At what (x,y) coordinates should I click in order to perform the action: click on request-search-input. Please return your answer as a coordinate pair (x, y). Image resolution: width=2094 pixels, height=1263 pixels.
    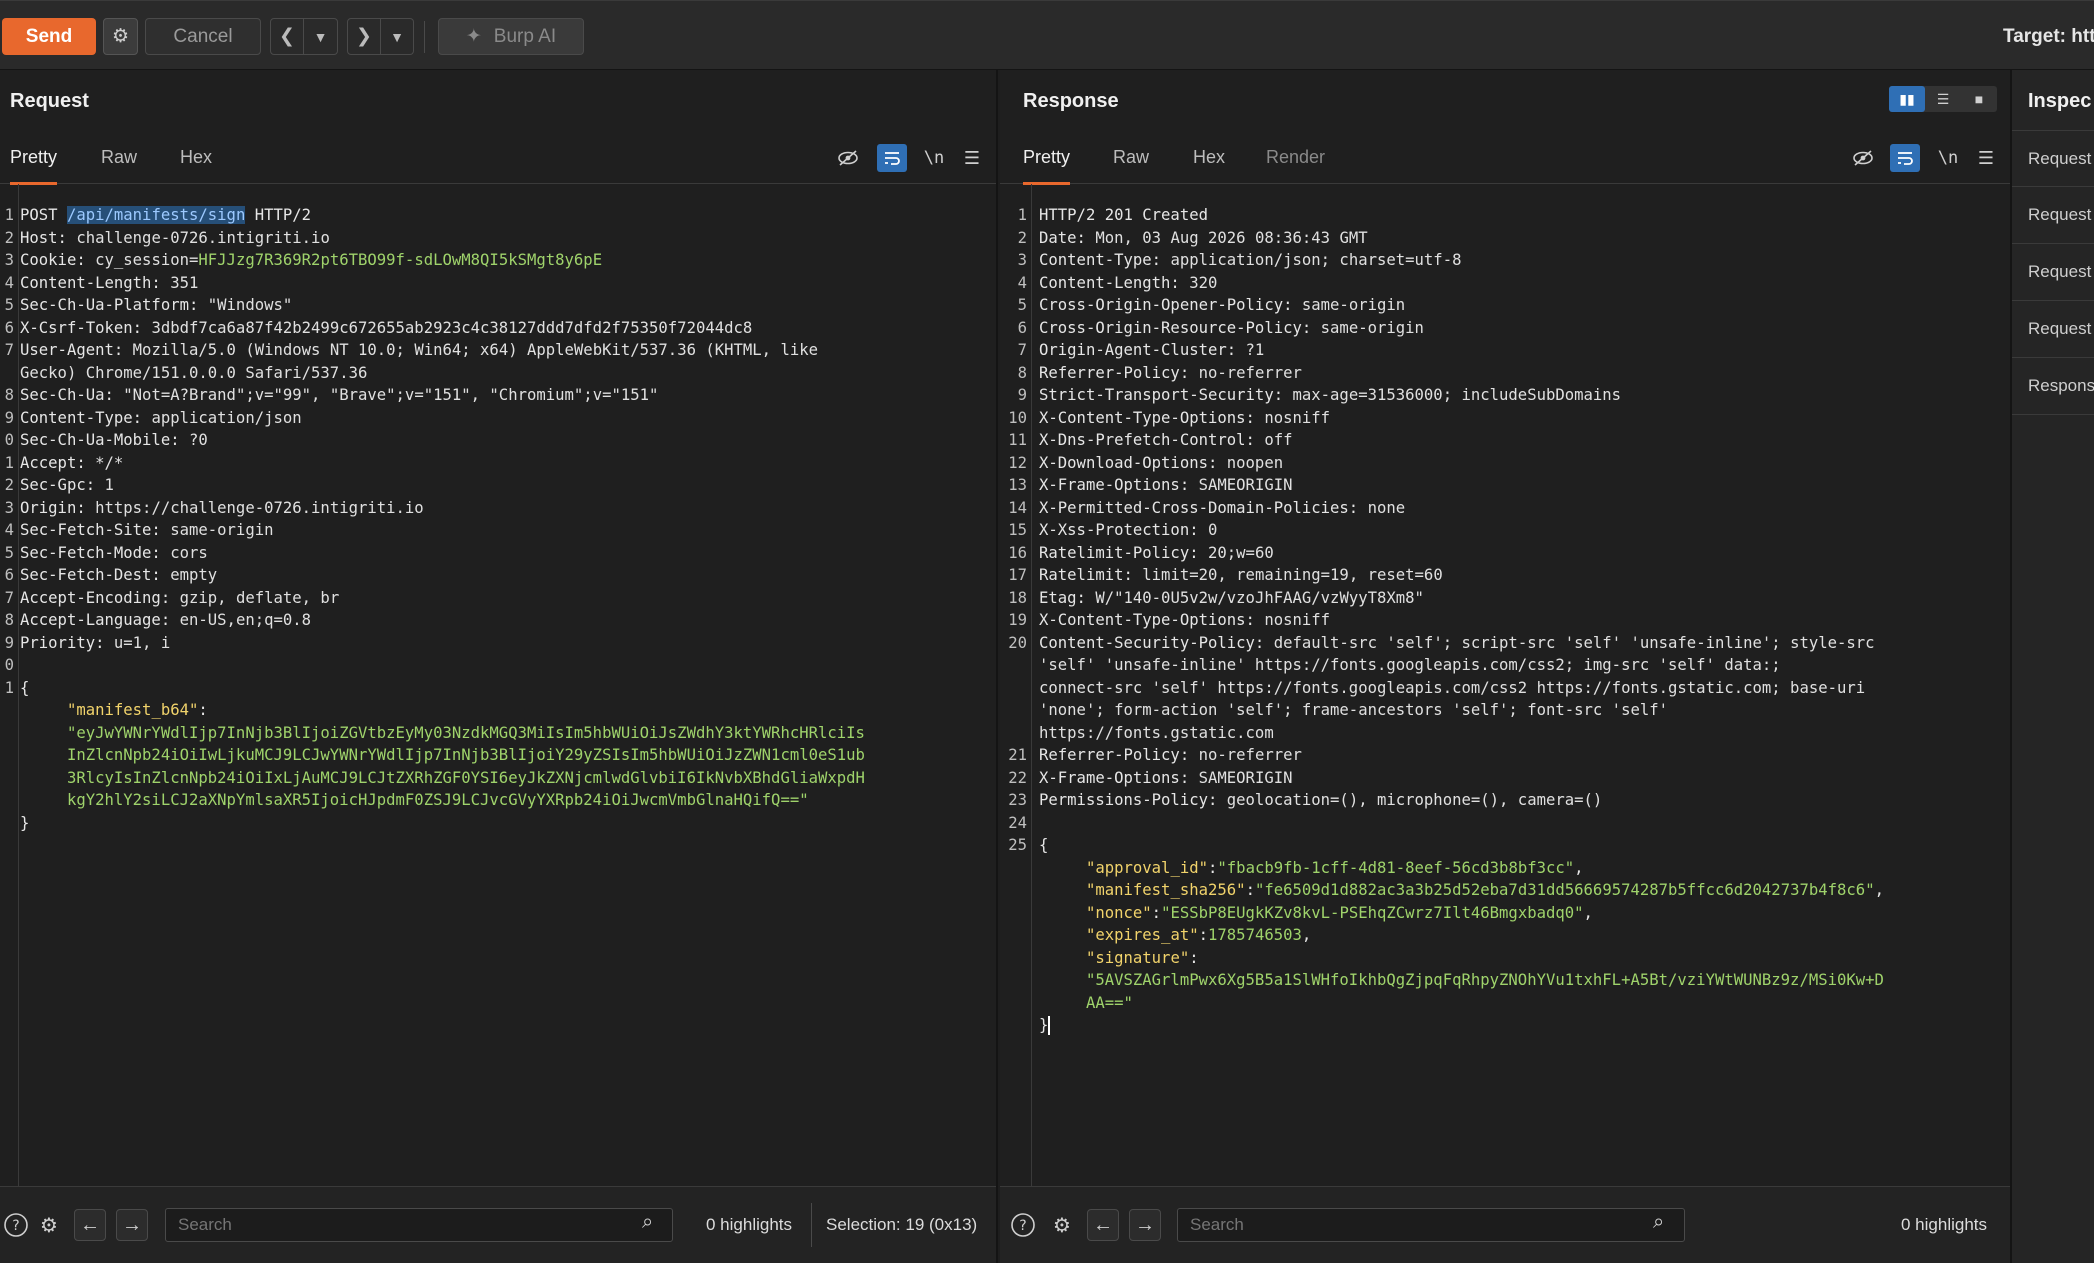
    Looking at the image, I should click on (419, 1225).